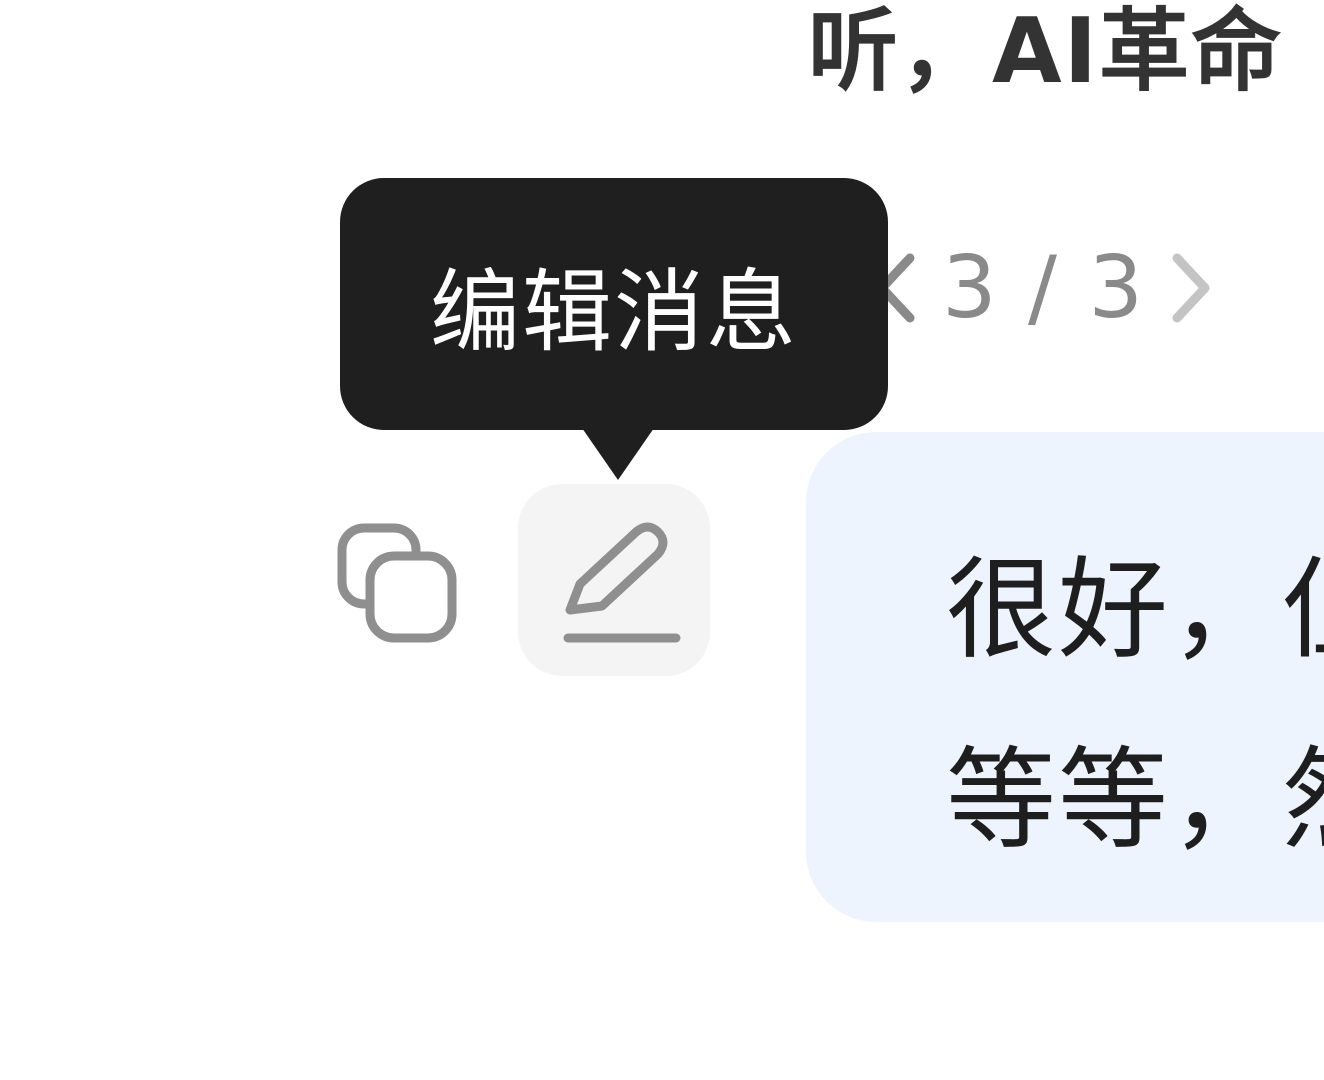  What do you see at coordinates (614, 312) in the screenshot?
I see `tooltip-label: 编辑消息` at bounding box center [614, 312].